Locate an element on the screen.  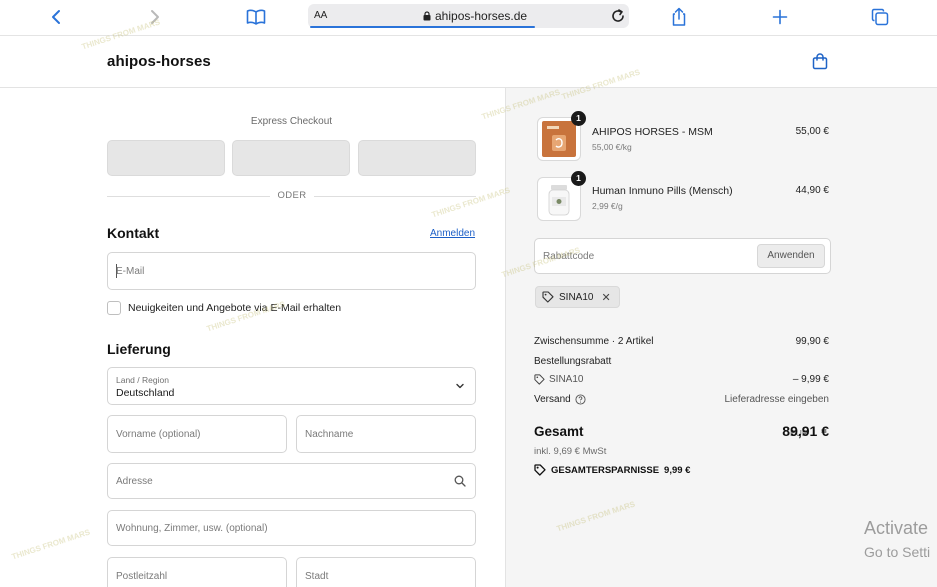
url-text: ahipos-horses.de is located at coordinates (481, 16).